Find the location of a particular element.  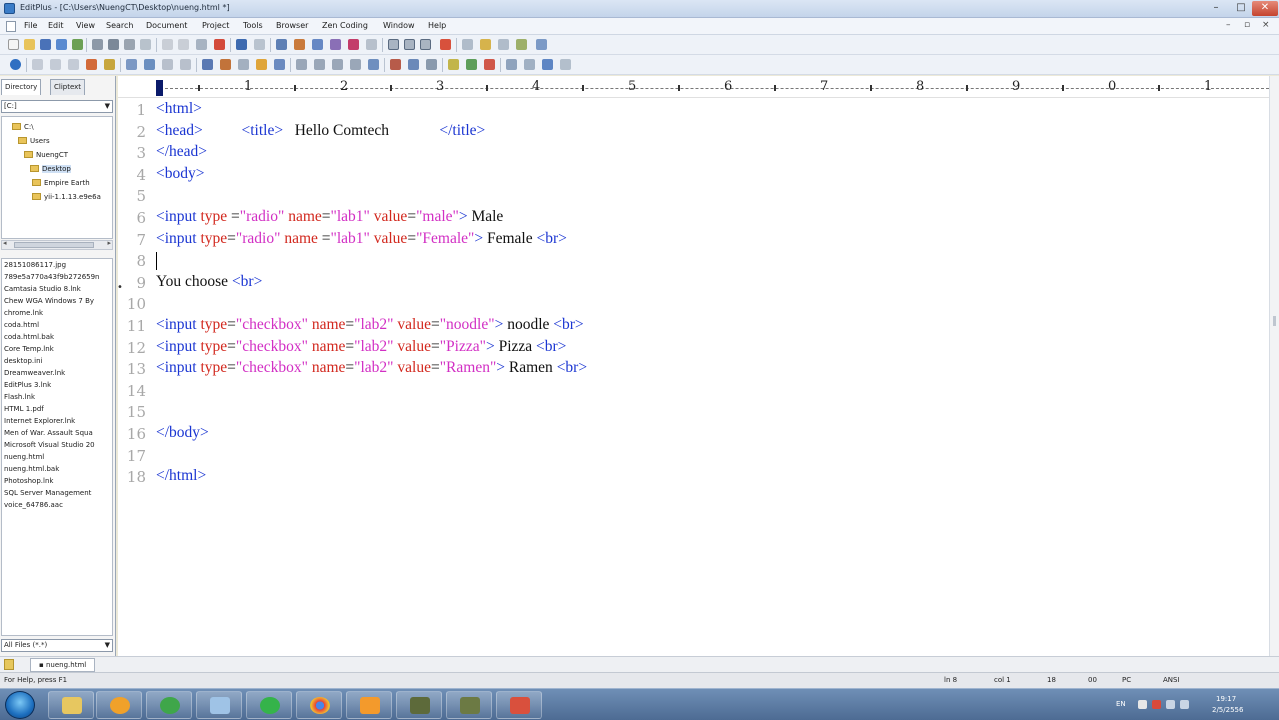

open-file-icon is located at coordinates (29, 44).